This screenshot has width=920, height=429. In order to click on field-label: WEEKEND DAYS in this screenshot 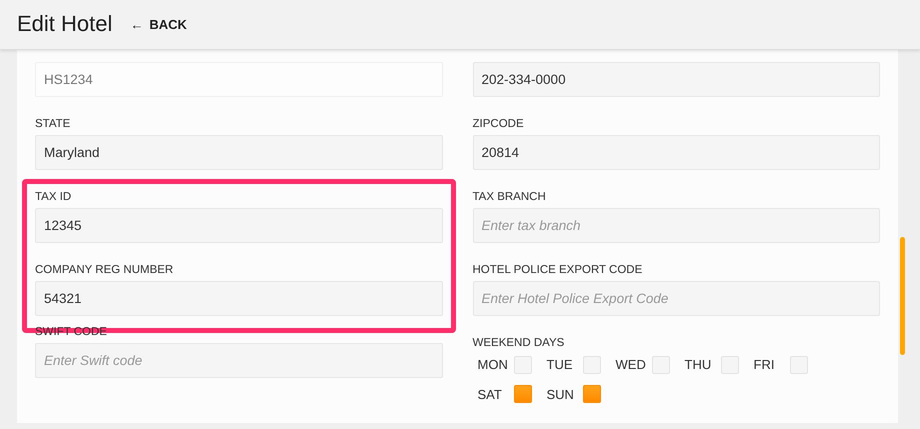, I will do `click(519, 343)`.